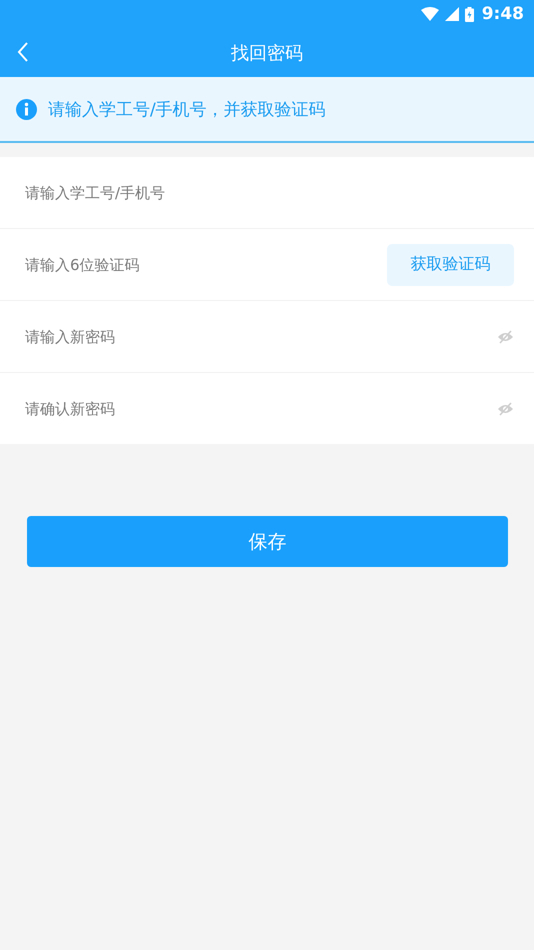 The width and height of the screenshot is (534, 950). I want to click on input-field: 请输入新密码, so click(261, 337).